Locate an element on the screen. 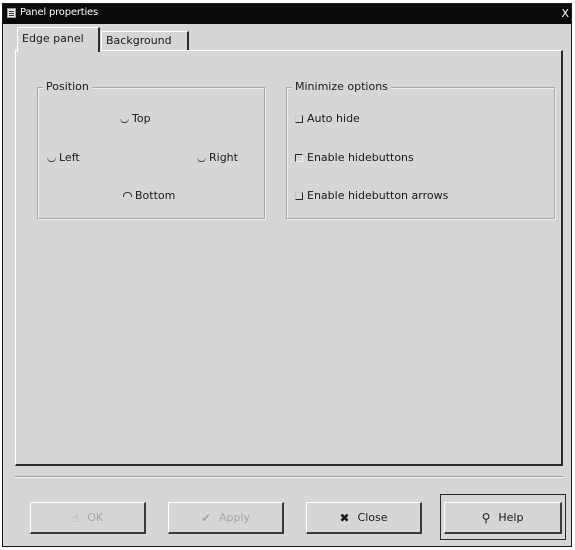 This screenshot has height=550, width=575. radio-top: Top is located at coordinates (135, 118).